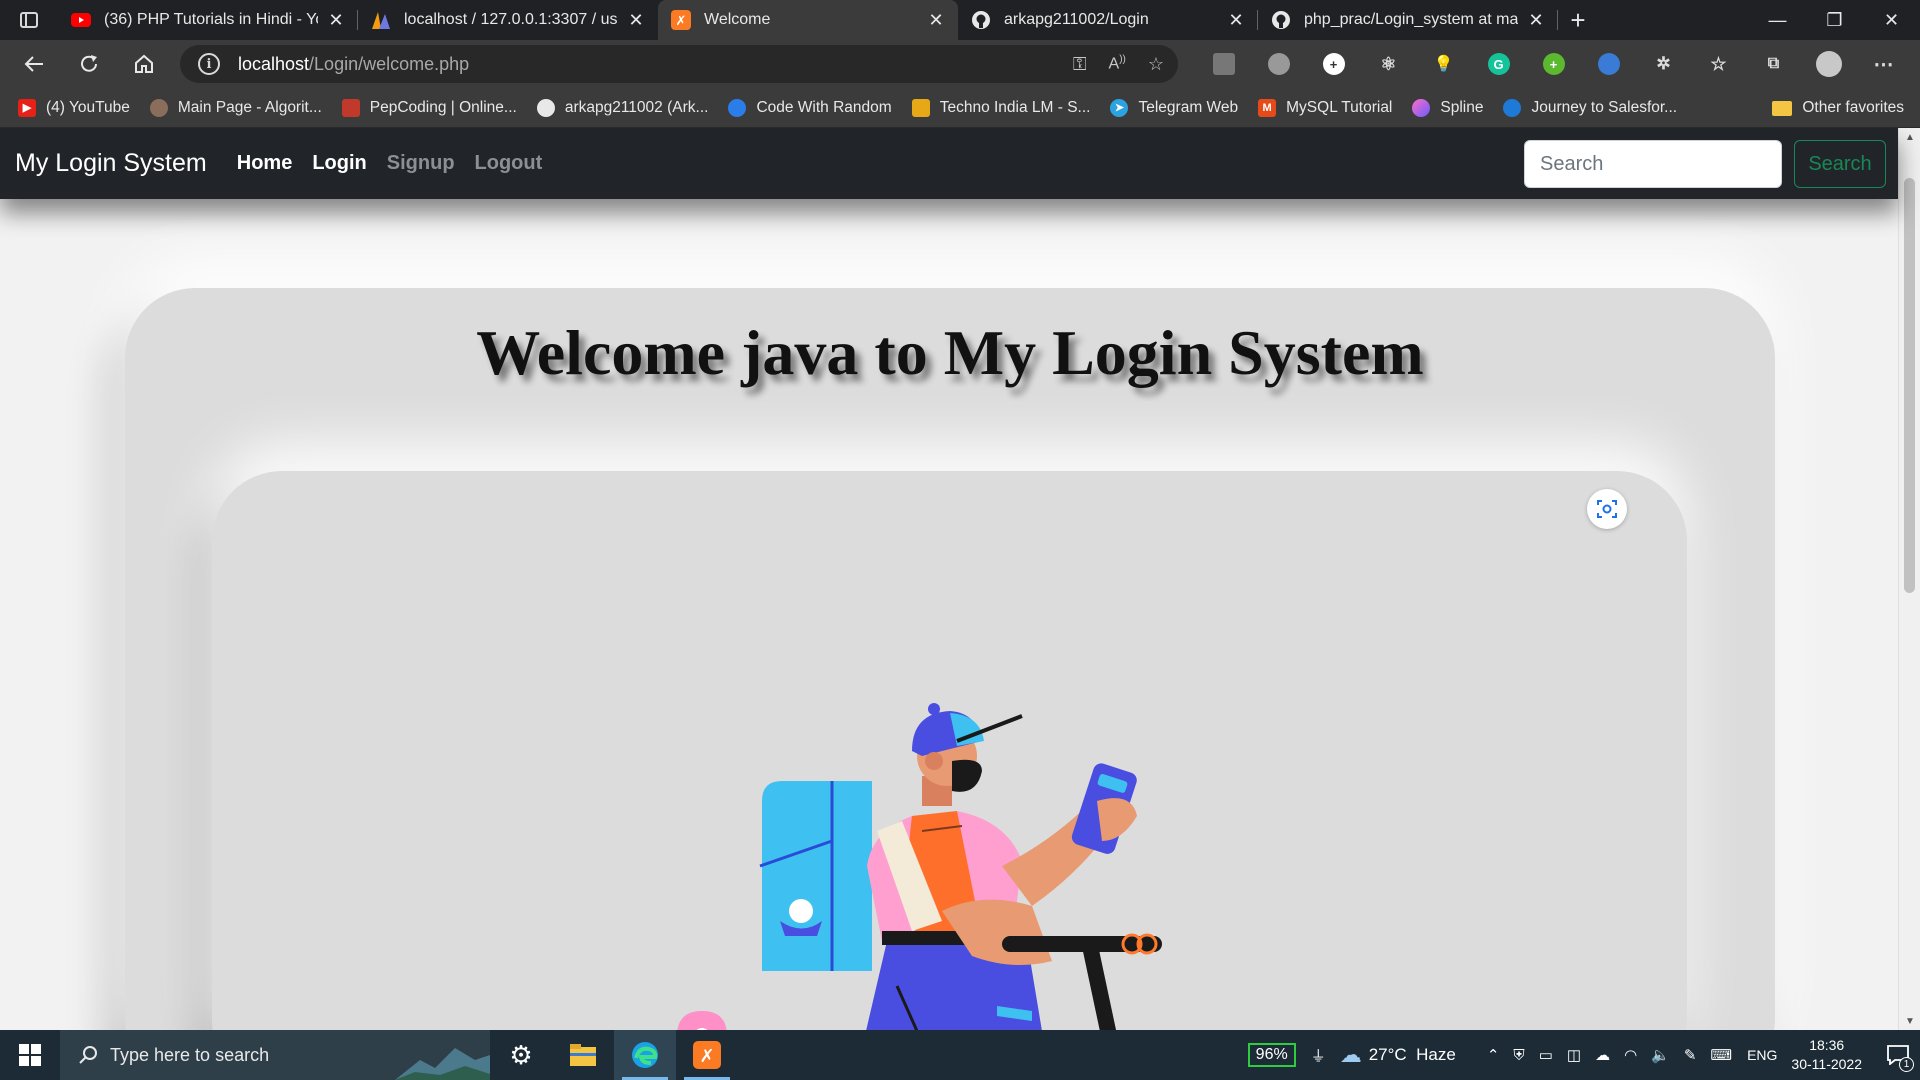 This screenshot has width=1920, height=1080. What do you see at coordinates (509, 163) in the screenshot?
I see `nav-link-logout: Logout` at bounding box center [509, 163].